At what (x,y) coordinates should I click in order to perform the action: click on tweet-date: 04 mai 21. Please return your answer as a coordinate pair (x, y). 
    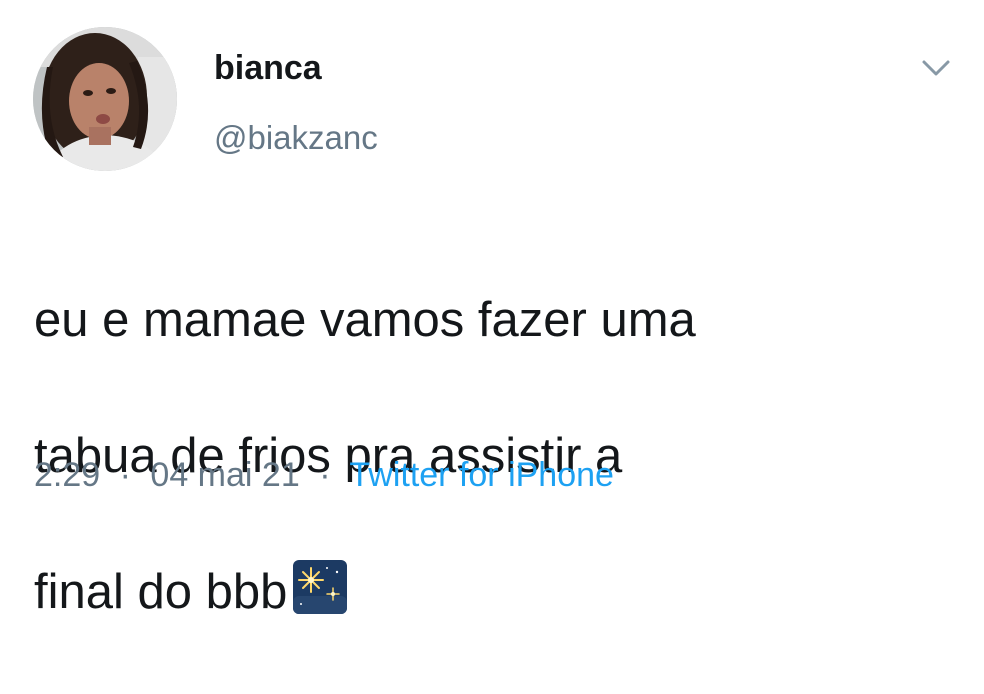
    Looking at the image, I should click on (224, 475).